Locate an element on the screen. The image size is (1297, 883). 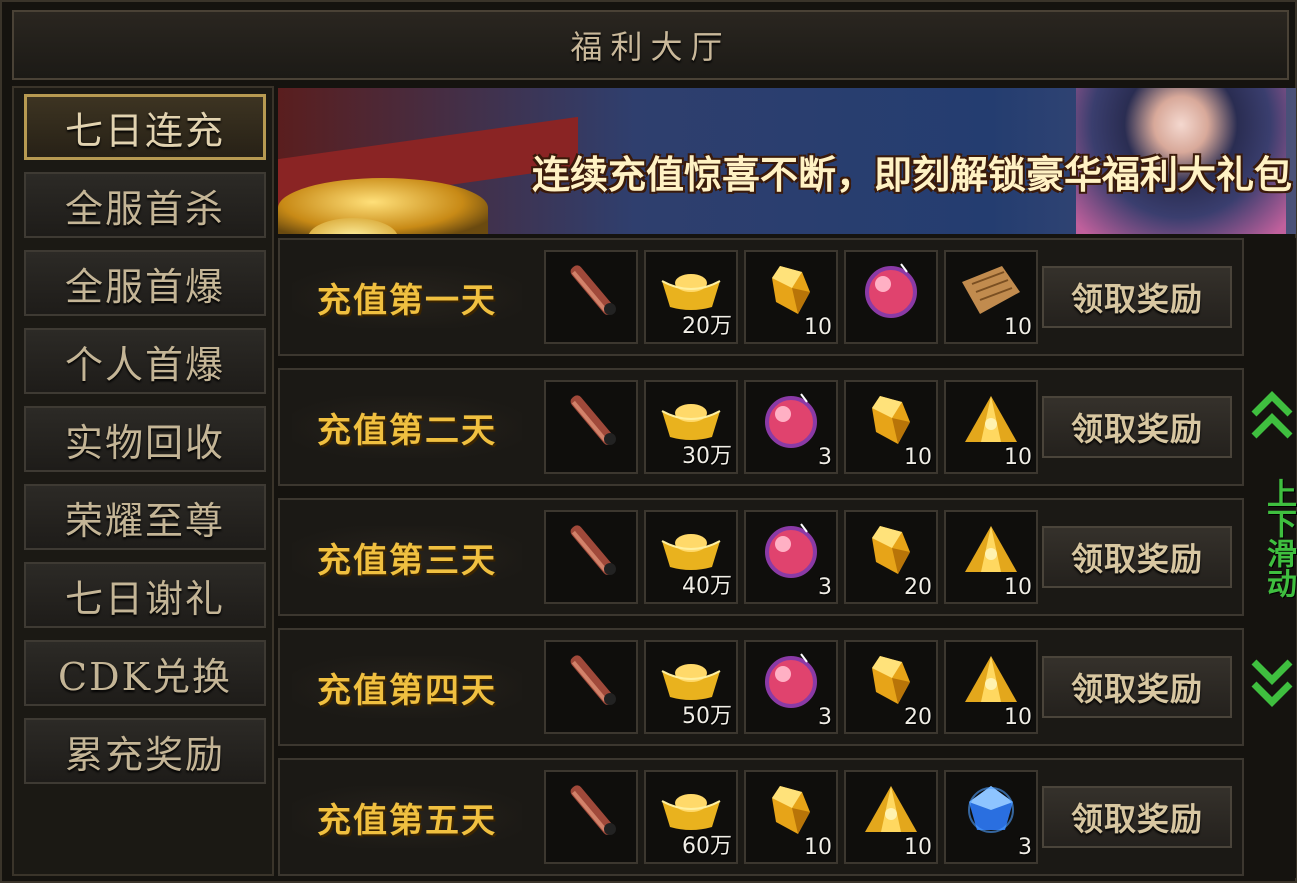
reward-row: 充值第三天 40万 3 20 10 领取奖励 is located at coordinates (761, 557).